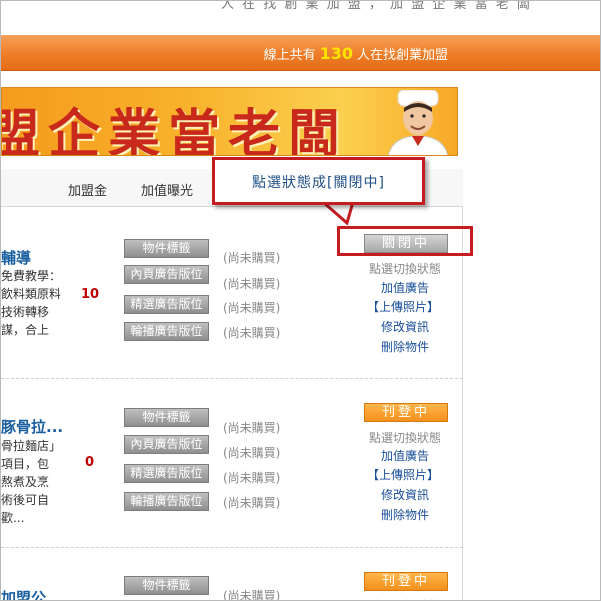  Describe the element at coordinates (376, 6) in the screenshot. I see `top-cutoff-text: 人 在 找 創 業 加 盟 ， 加 盟 企 業 當 老 闆` at that location.